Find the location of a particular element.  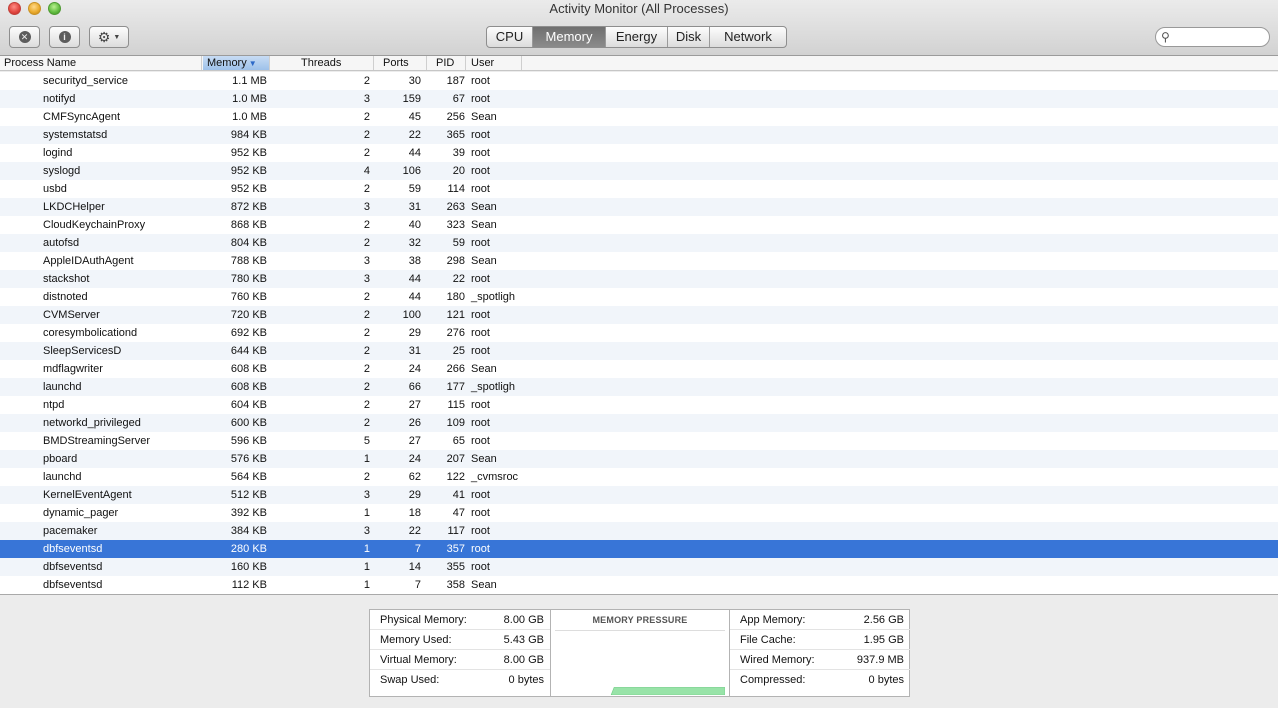

table-row: AppleIDAuthAgent 788 KB 3 38 298 Sean is located at coordinates (639, 261).